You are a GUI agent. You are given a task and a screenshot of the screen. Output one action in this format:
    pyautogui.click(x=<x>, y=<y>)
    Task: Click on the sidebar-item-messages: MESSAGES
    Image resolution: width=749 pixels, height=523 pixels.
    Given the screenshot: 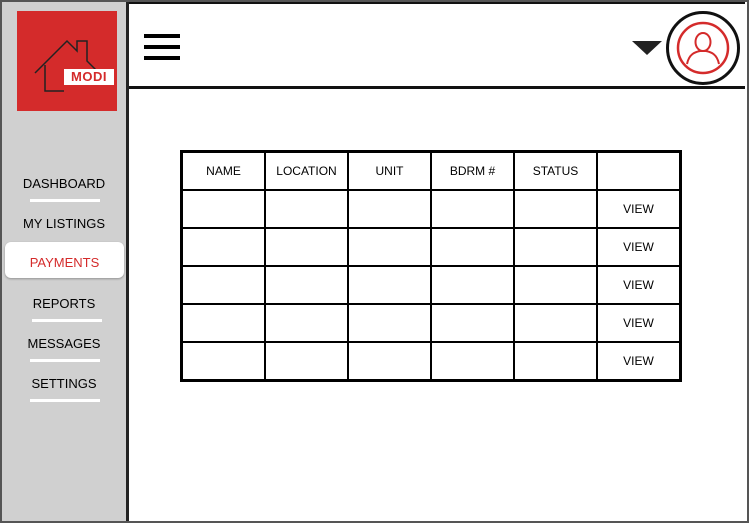 What is the action you would take?
    pyautogui.click(x=64, y=343)
    